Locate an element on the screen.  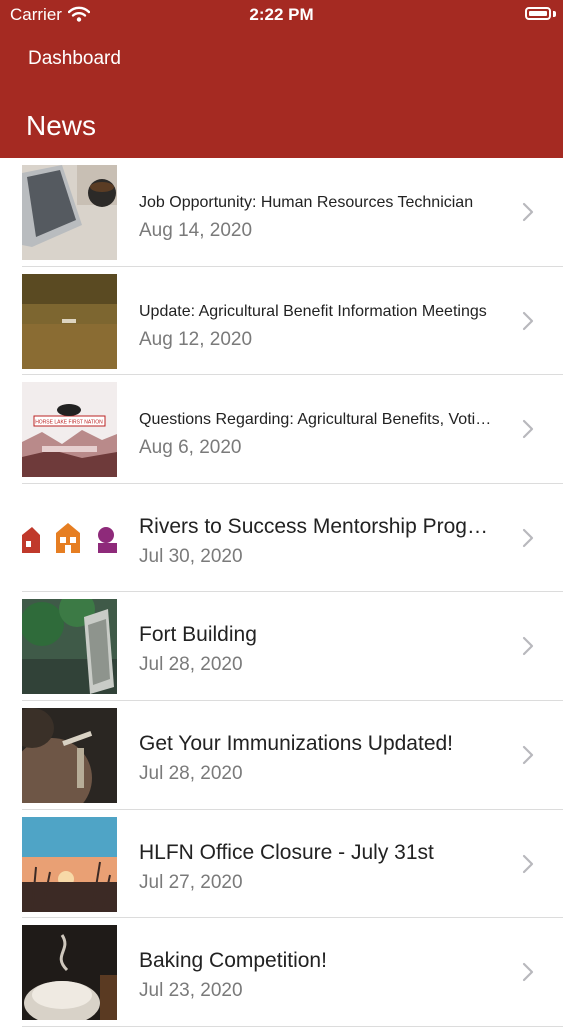
immunization-image is located at coordinates (69, 755).